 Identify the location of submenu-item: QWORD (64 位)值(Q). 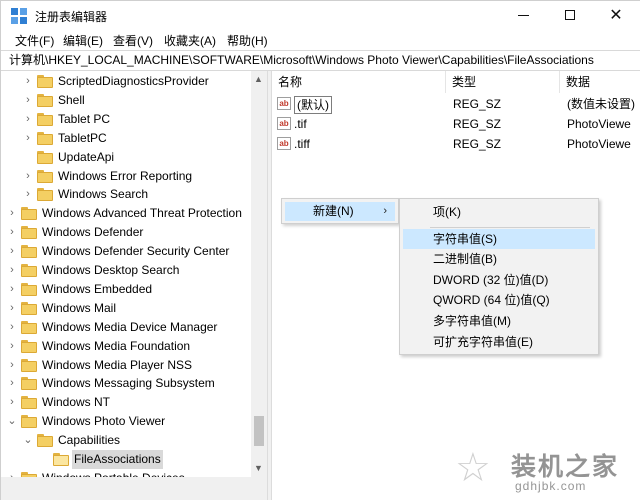
(499, 300).